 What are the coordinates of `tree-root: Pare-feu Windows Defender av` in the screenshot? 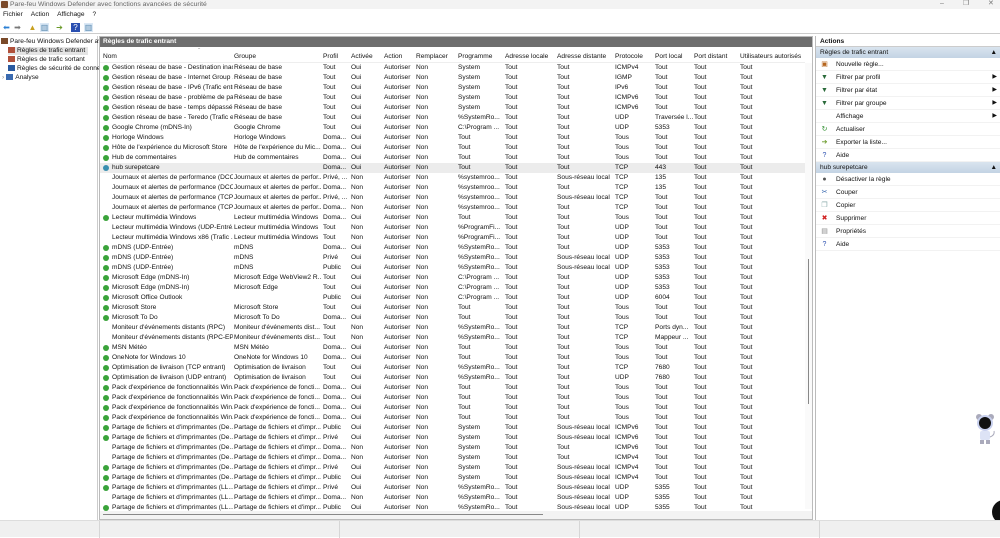 It's located at (51, 42).